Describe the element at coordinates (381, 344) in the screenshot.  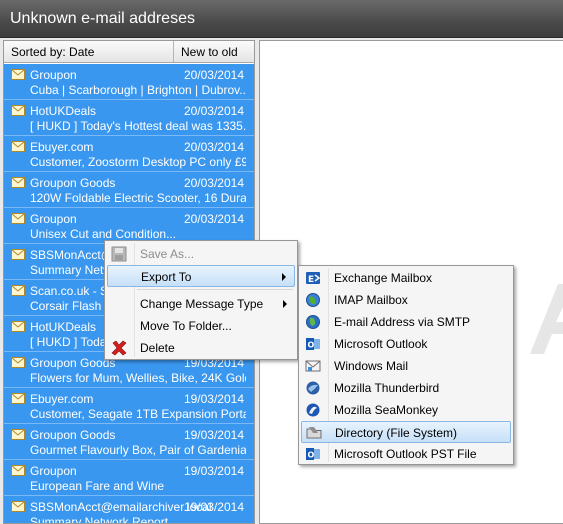
I see `menu-item-label: Microsoft Outlook` at that location.